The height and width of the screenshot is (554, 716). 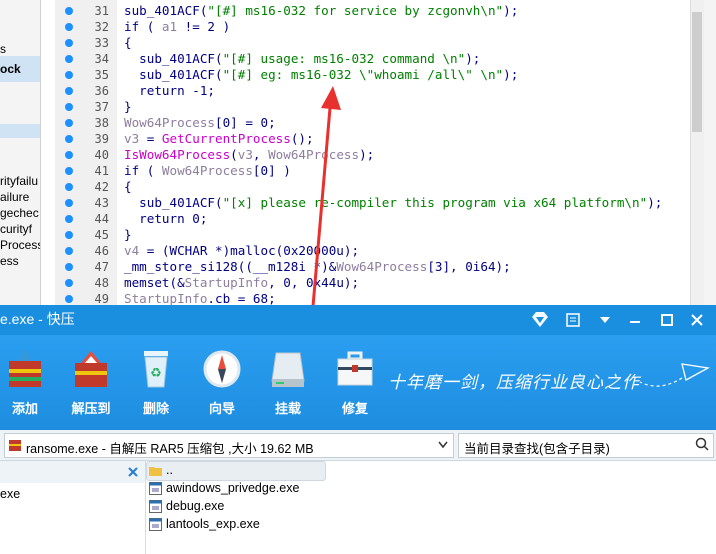 I want to click on file-row: awindows_privedge.exe, so click(x=237, y=489).